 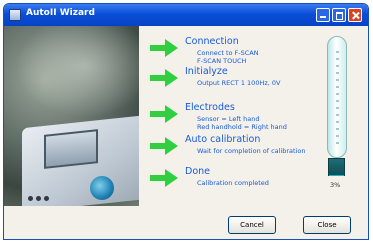 I want to click on window-title: AutoII Wizard, so click(x=60, y=13).